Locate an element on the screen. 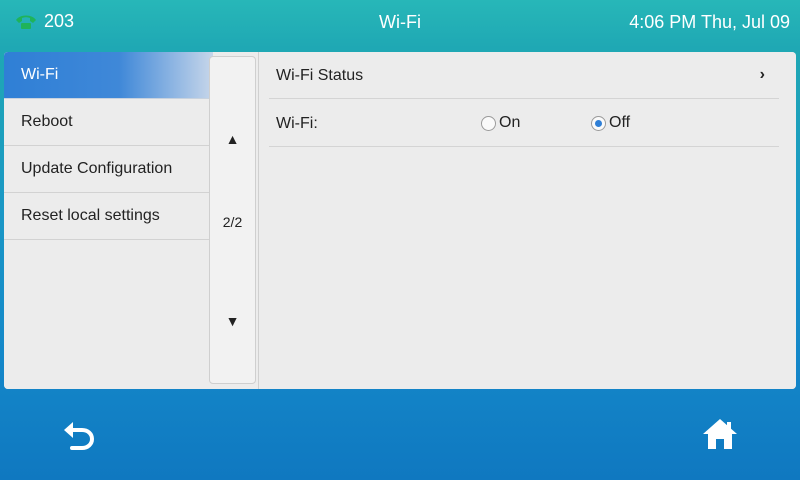  home-icon is located at coordinates (720, 434).